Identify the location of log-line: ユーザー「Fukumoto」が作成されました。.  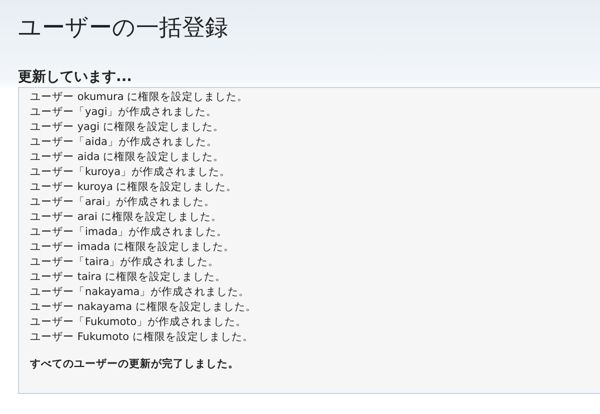
(138, 322).